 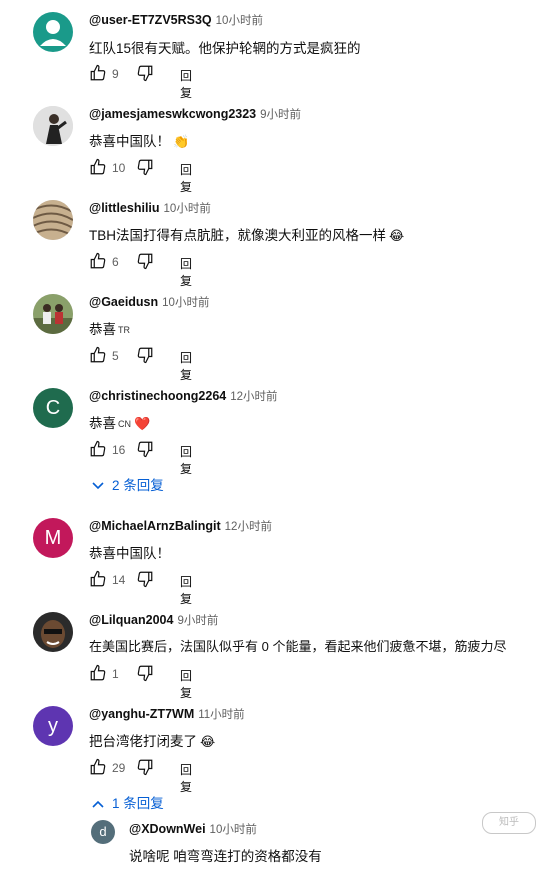 What do you see at coordinates (115, 356) in the screenshot?
I see `like-count: 5` at bounding box center [115, 356].